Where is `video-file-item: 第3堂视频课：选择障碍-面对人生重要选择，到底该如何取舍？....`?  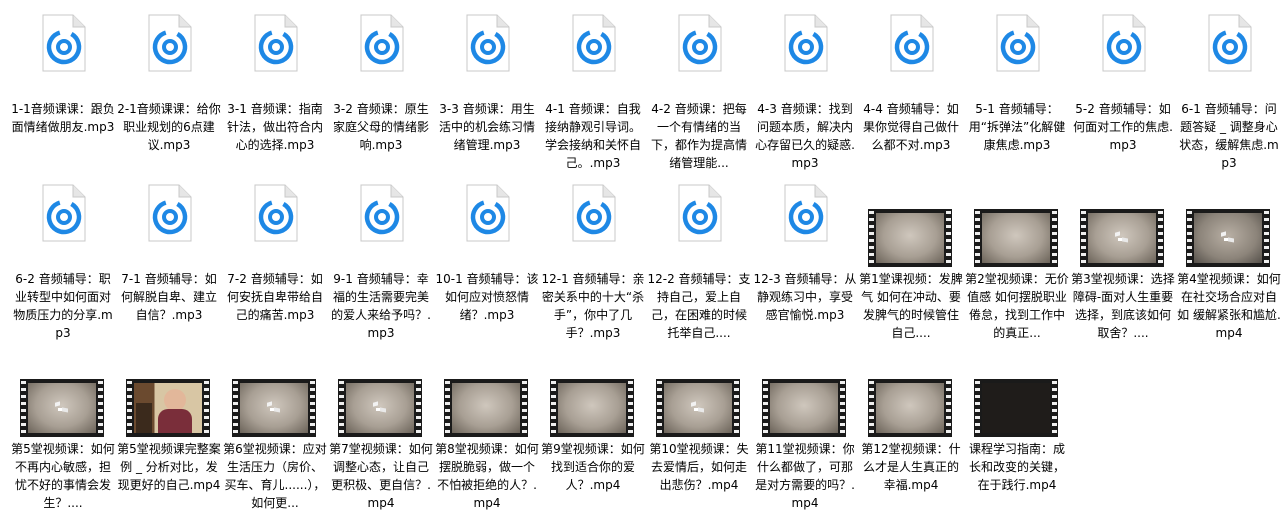
video-file-item: 第3堂视频课：选择障碍-面对人生重要选择，到底该如何取舍？.... is located at coordinates (1123, 255).